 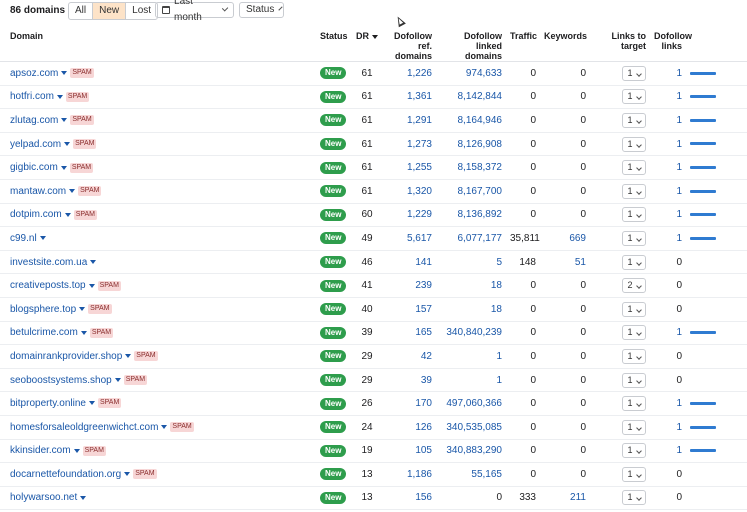 What do you see at coordinates (409, 73) in the screenshot?
I see `ref-domains-link: 1,226` at bounding box center [409, 73].